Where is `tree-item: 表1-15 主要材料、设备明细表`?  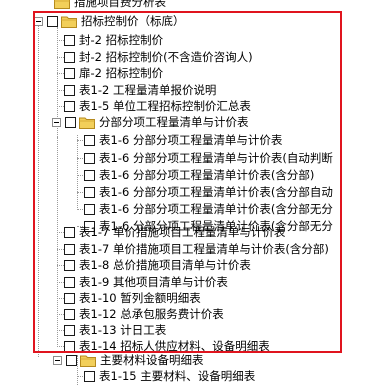
tree-item: 表1-15 主要材料、设备明细表 is located at coordinates (169, 376).